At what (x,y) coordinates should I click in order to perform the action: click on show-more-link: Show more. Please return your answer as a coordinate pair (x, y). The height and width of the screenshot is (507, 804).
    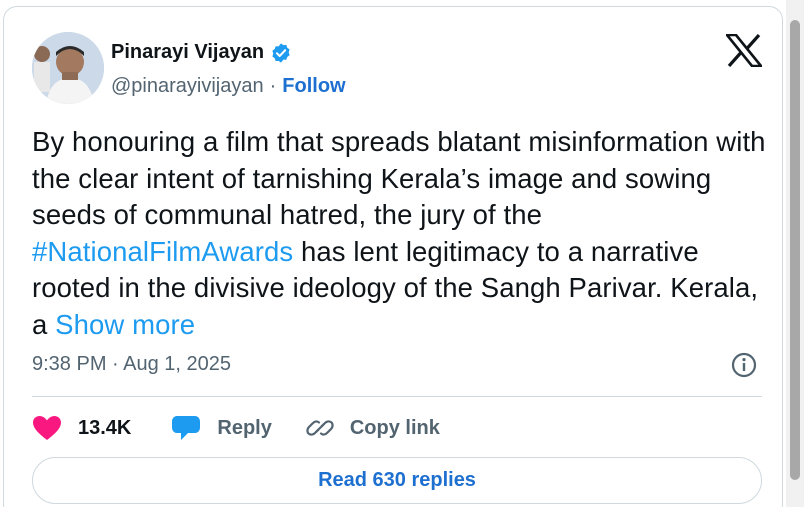
    Looking at the image, I should click on (125, 324).